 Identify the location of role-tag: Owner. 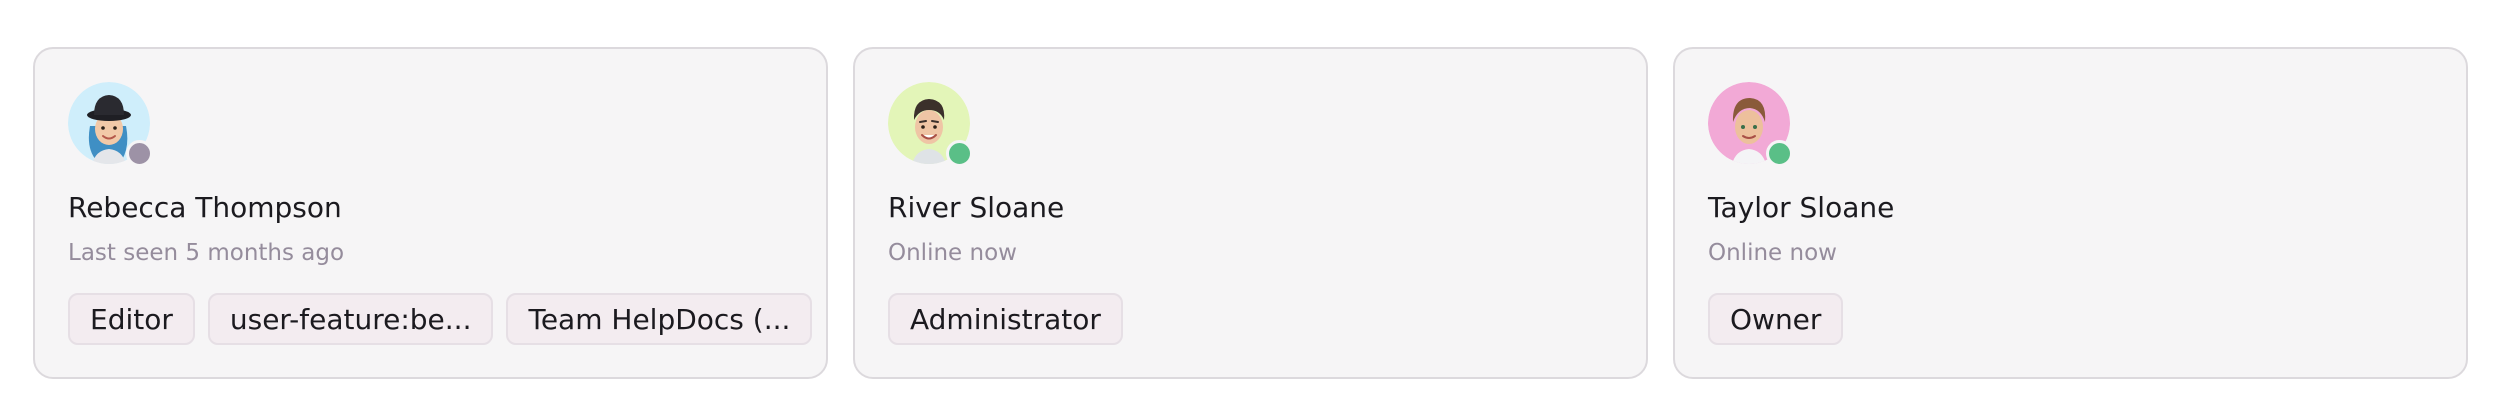
(1776, 319).